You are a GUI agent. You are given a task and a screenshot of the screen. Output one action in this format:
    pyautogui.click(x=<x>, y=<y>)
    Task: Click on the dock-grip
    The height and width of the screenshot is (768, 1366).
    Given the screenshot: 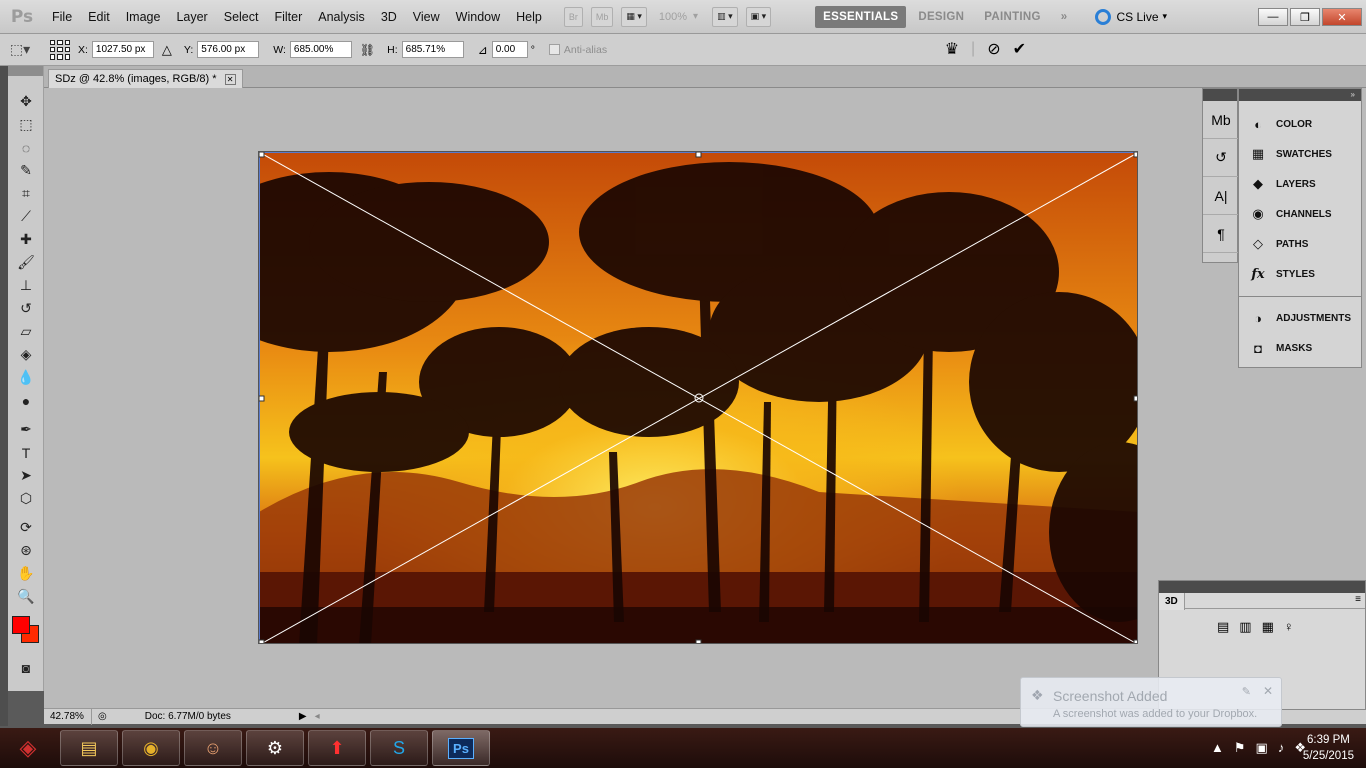 What is the action you would take?
    pyautogui.click(x=1220, y=95)
    